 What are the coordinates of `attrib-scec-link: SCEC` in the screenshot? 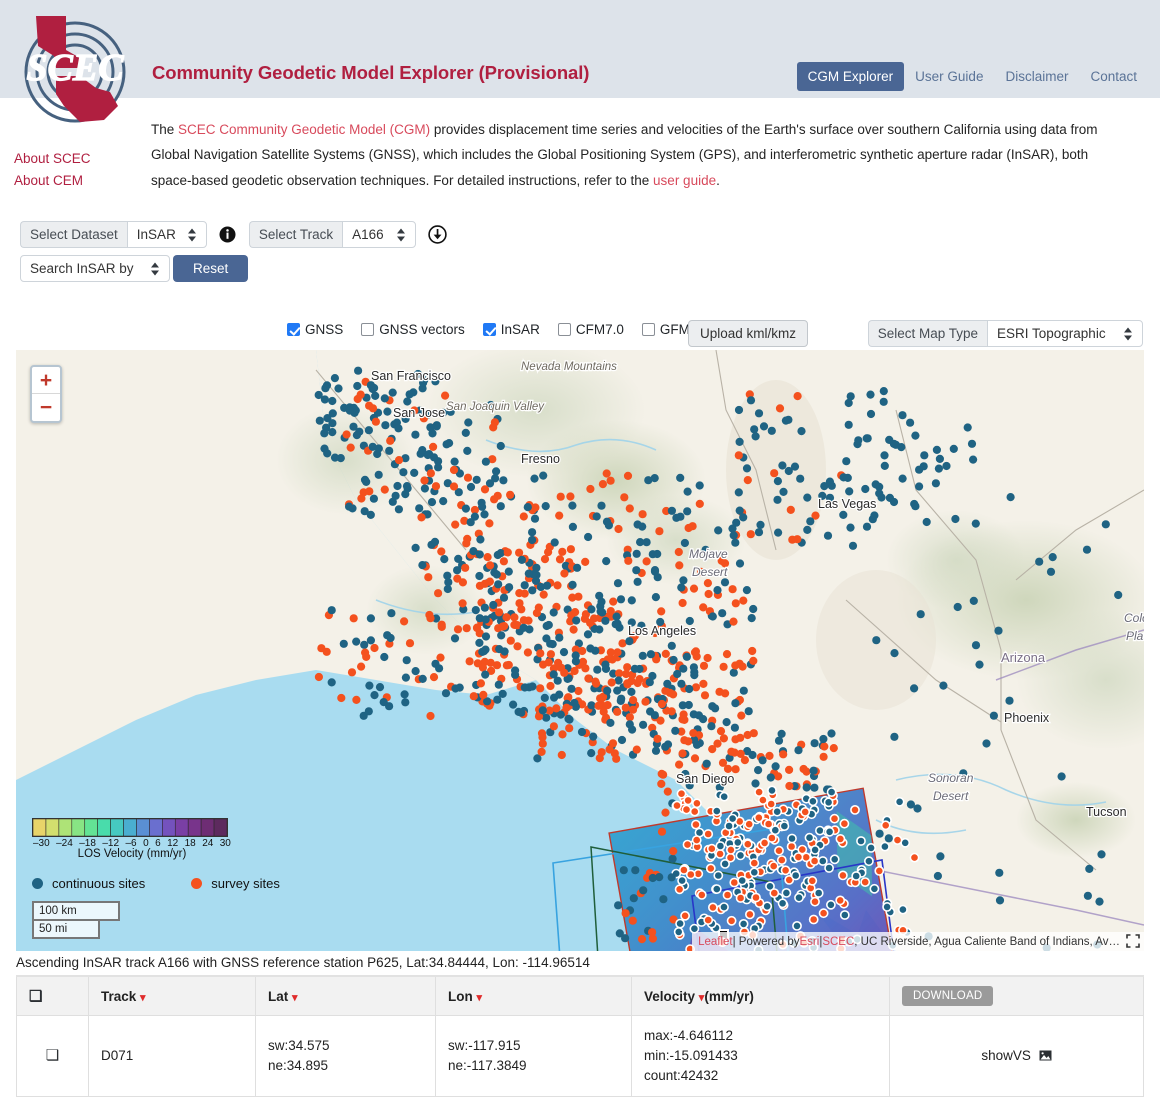 It's located at (838, 942).